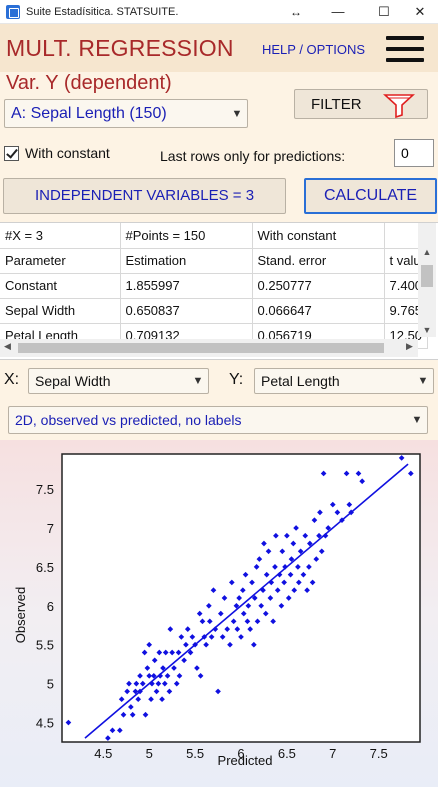 The width and height of the screenshot is (438, 787). What do you see at coordinates (318, 236) in the screenshot?
I see `table-cell: With constant` at bounding box center [318, 236].